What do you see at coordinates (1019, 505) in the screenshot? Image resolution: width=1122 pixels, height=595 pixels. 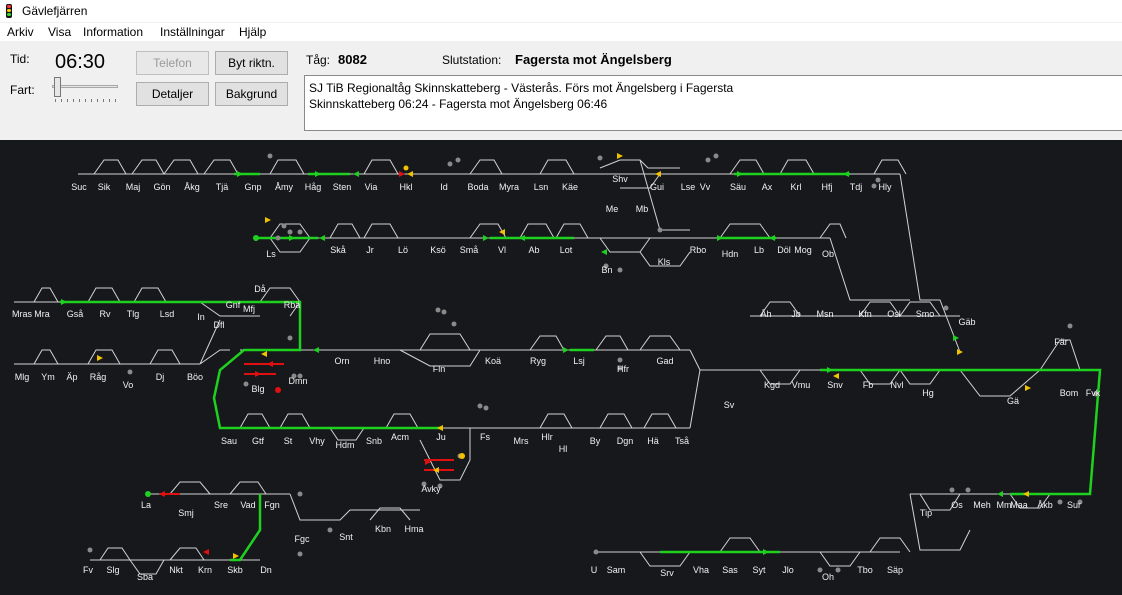 I see `station-label: Maa` at bounding box center [1019, 505].